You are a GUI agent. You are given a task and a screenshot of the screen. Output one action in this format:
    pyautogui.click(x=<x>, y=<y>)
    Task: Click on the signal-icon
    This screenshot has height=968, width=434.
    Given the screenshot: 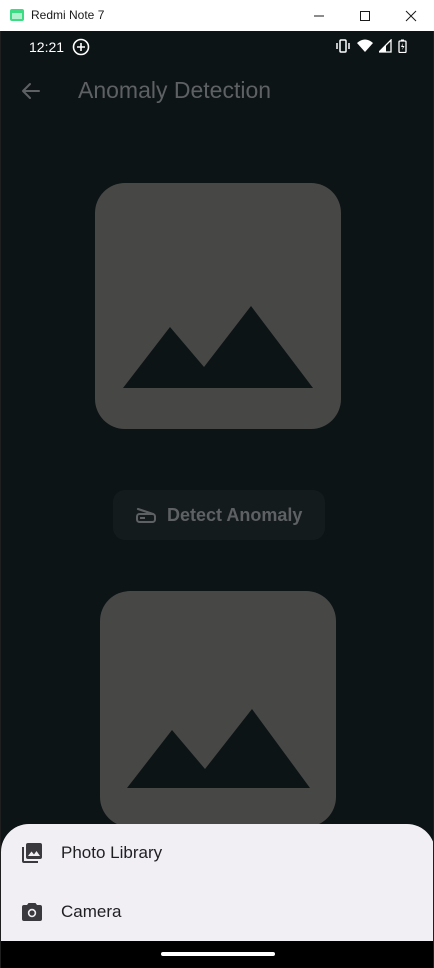 What is the action you would take?
    pyautogui.click(x=385, y=46)
    